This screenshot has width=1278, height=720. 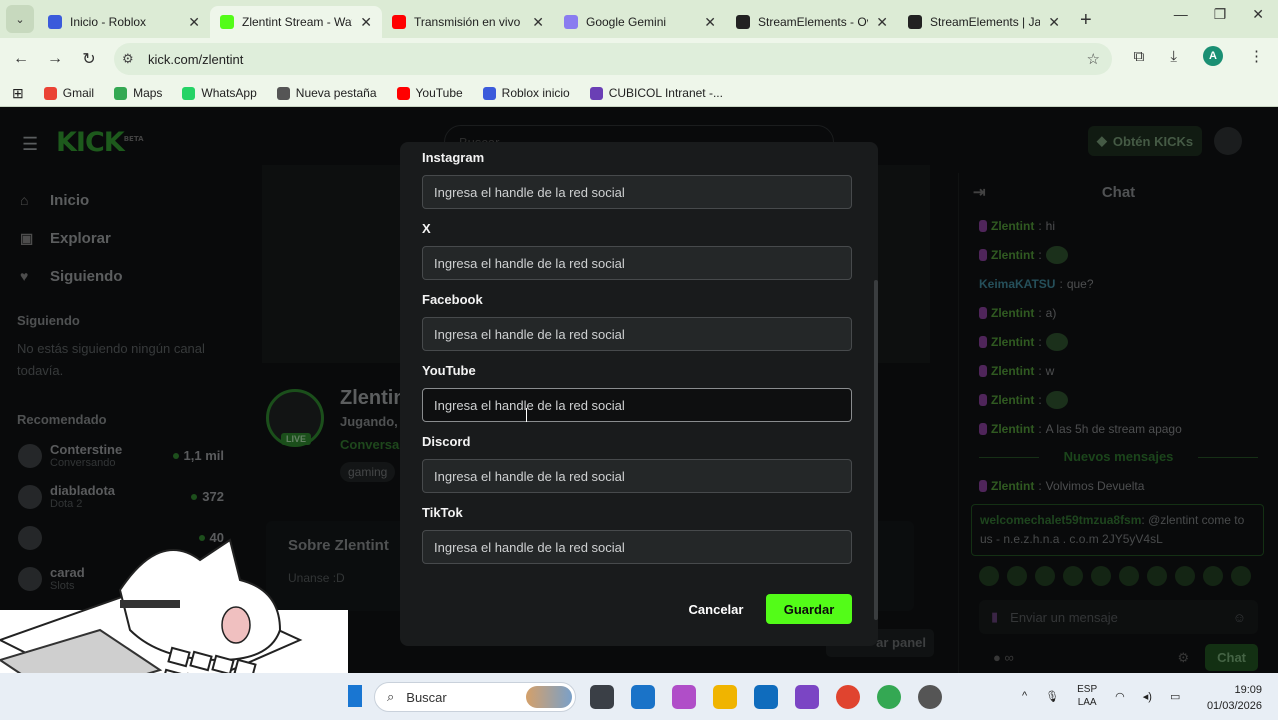 I want to click on address-bar: ⚙ kick.com/zlentint ☆, so click(x=613, y=59).